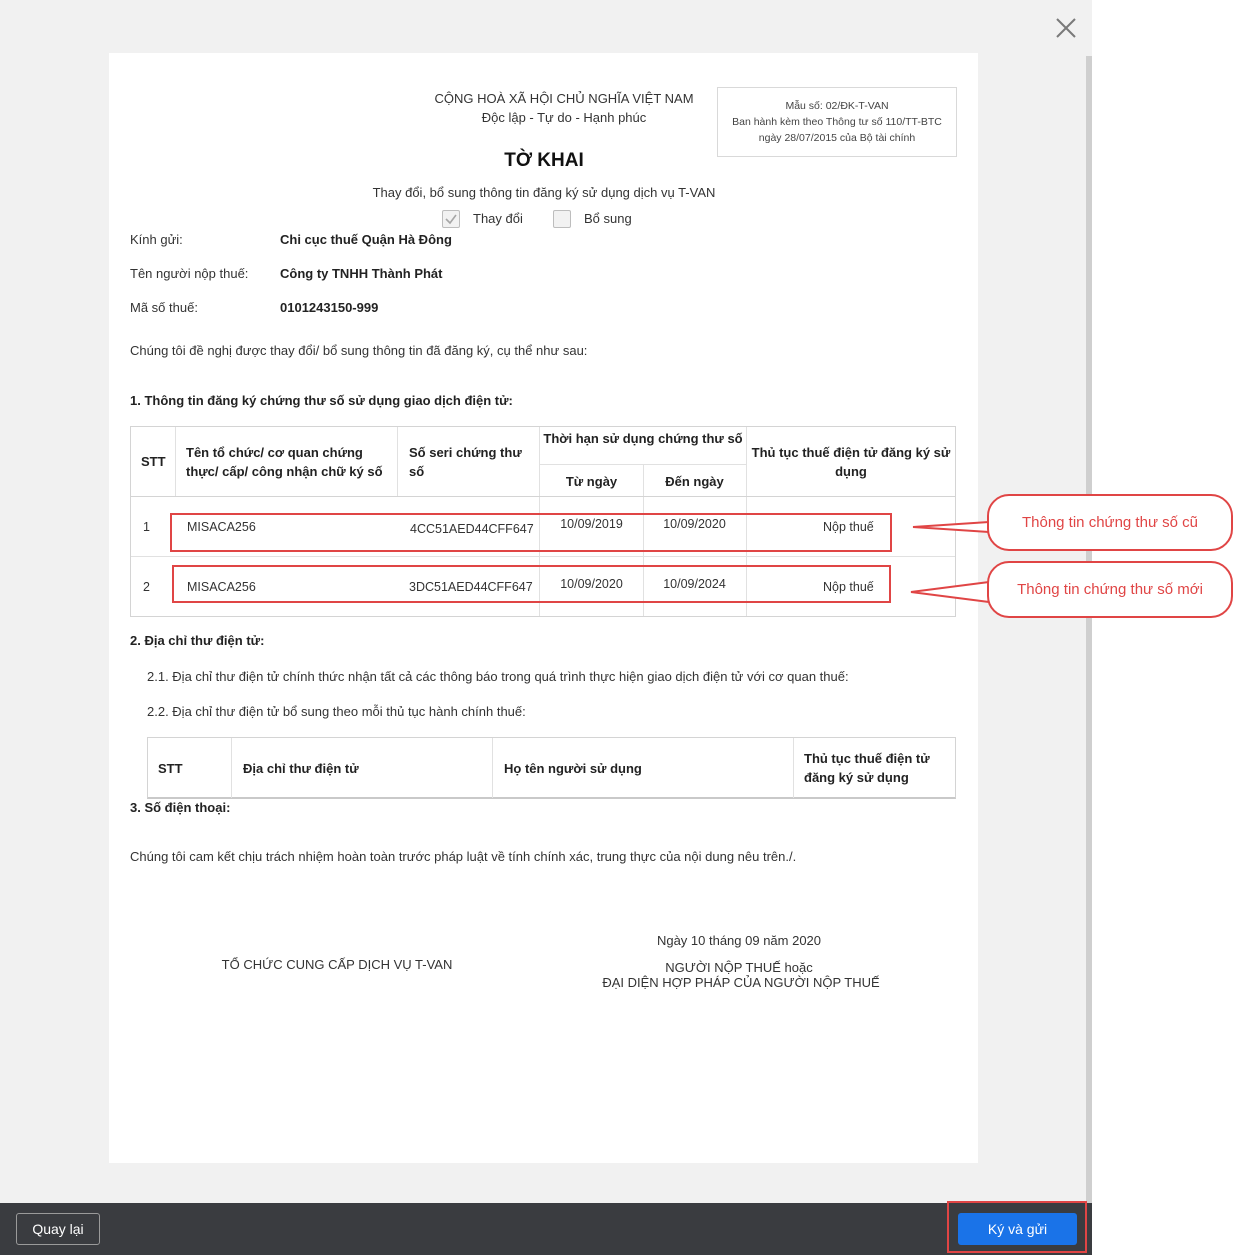 Image resolution: width=1243 pixels, height=1255 pixels. I want to click on callout-pointers, so click(950, 562).